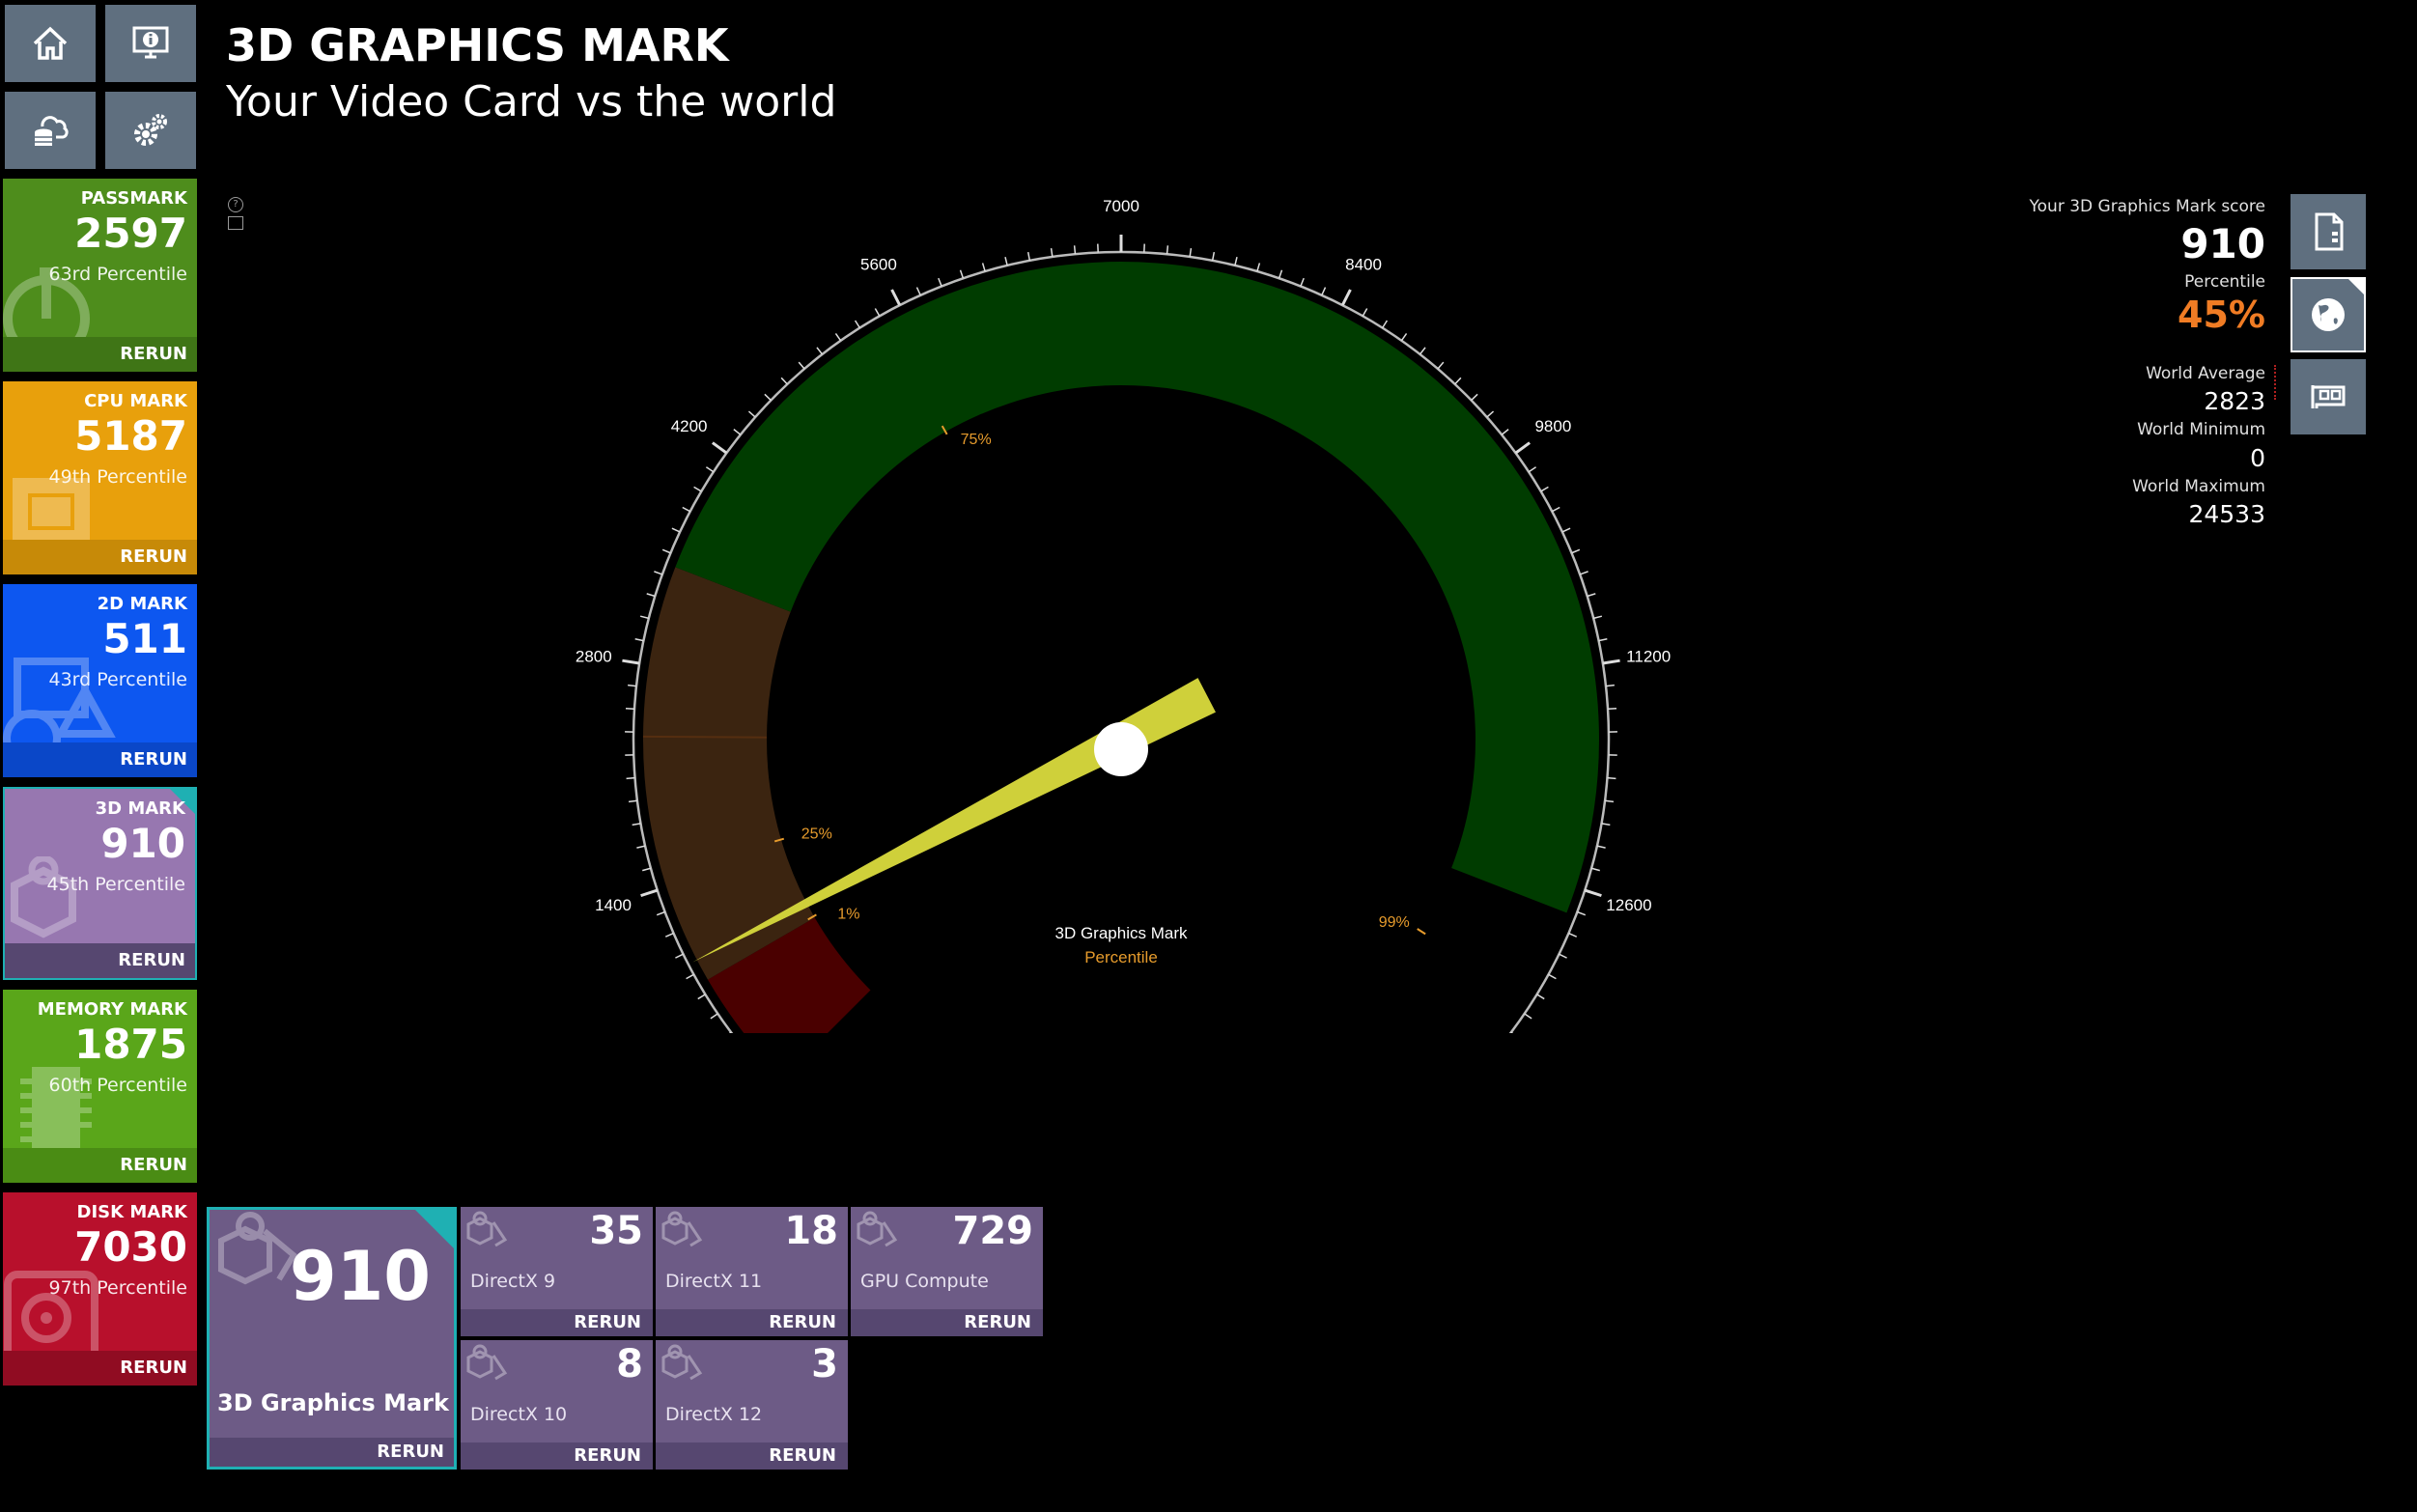 Image resolution: width=2417 pixels, height=1512 pixels. Describe the element at coordinates (729, 774) in the screenshot. I see `gauge-band-lower` at that location.